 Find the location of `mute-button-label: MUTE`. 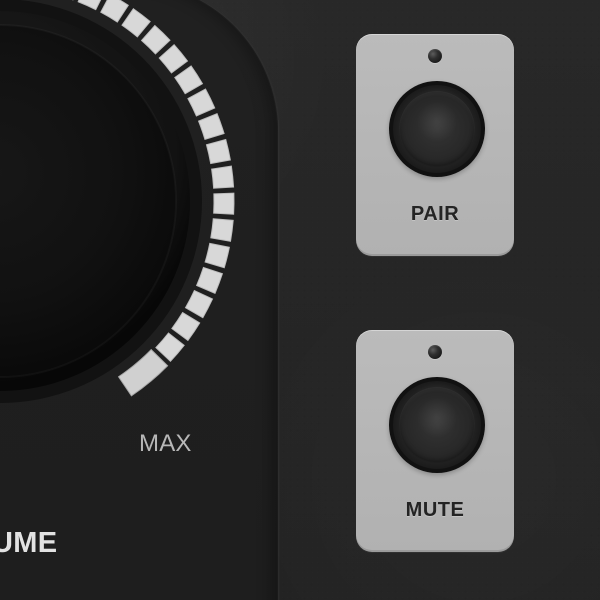

mute-button-label: MUTE is located at coordinates (435, 510).